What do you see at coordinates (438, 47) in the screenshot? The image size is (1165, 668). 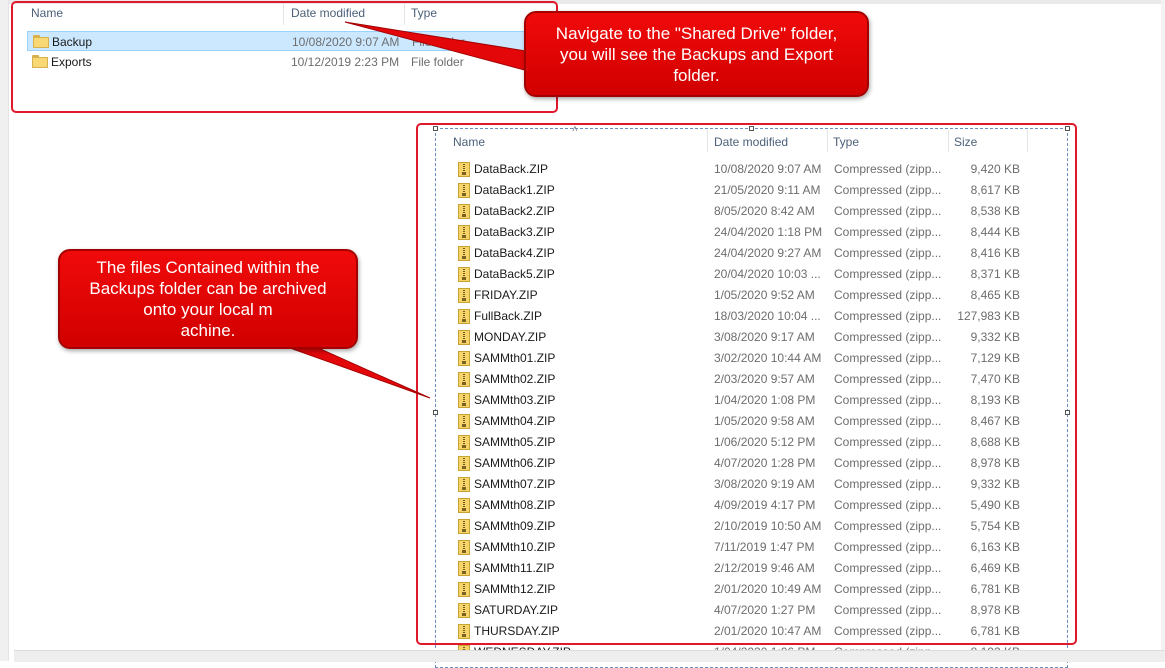 I see `callout-pointer-navigate` at bounding box center [438, 47].